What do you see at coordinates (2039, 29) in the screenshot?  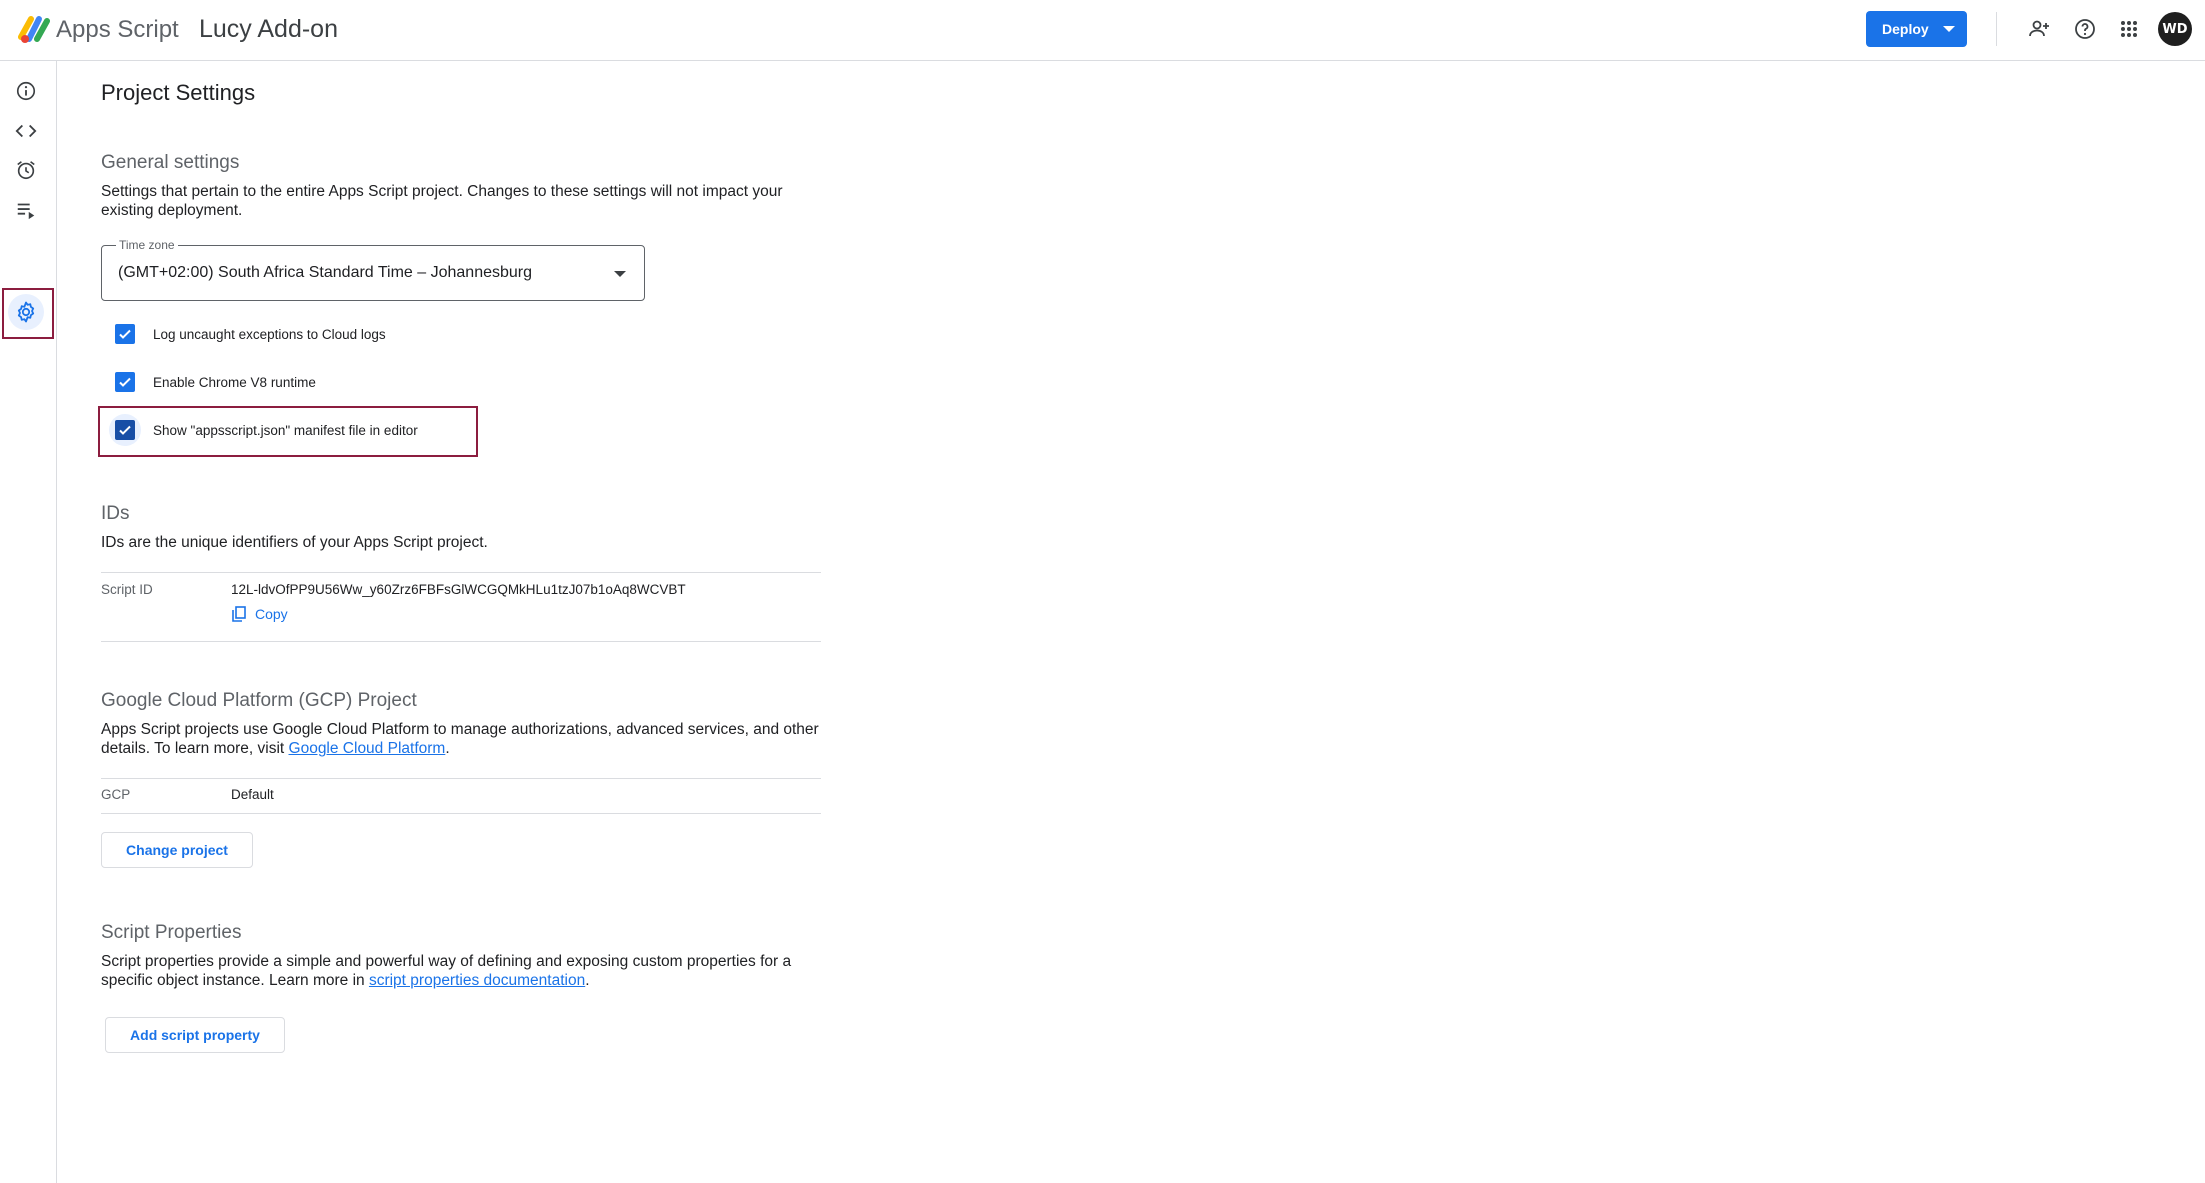 I see `share-person-add-icon` at bounding box center [2039, 29].